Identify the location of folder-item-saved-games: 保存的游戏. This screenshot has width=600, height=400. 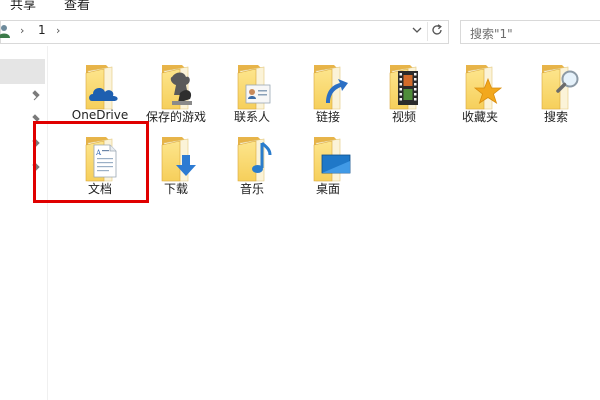
(176, 99).